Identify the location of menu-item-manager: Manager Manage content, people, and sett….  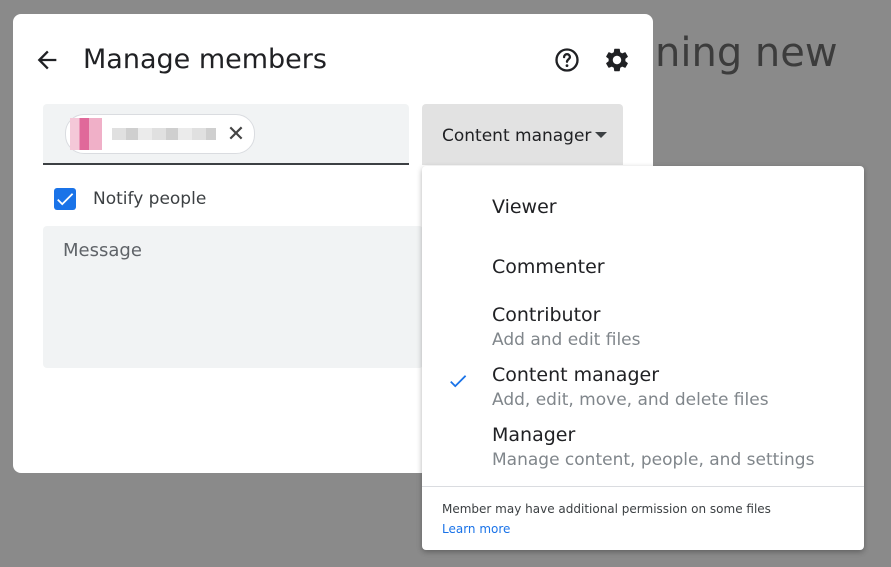
(643, 450).